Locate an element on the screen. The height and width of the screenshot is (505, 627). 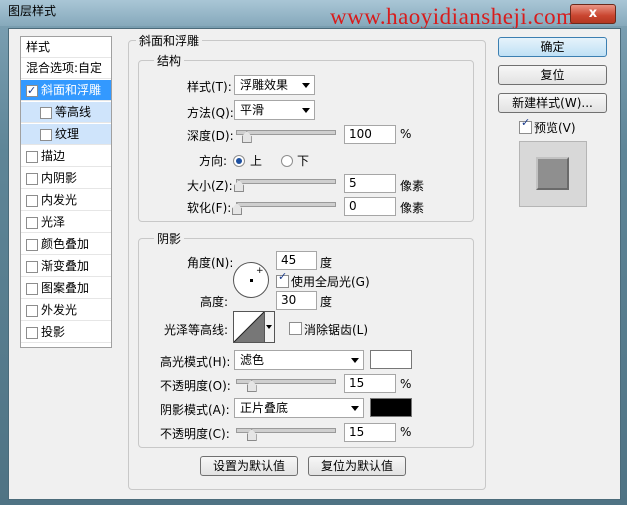
style-list-item: 描边 is located at coordinates (66, 156).